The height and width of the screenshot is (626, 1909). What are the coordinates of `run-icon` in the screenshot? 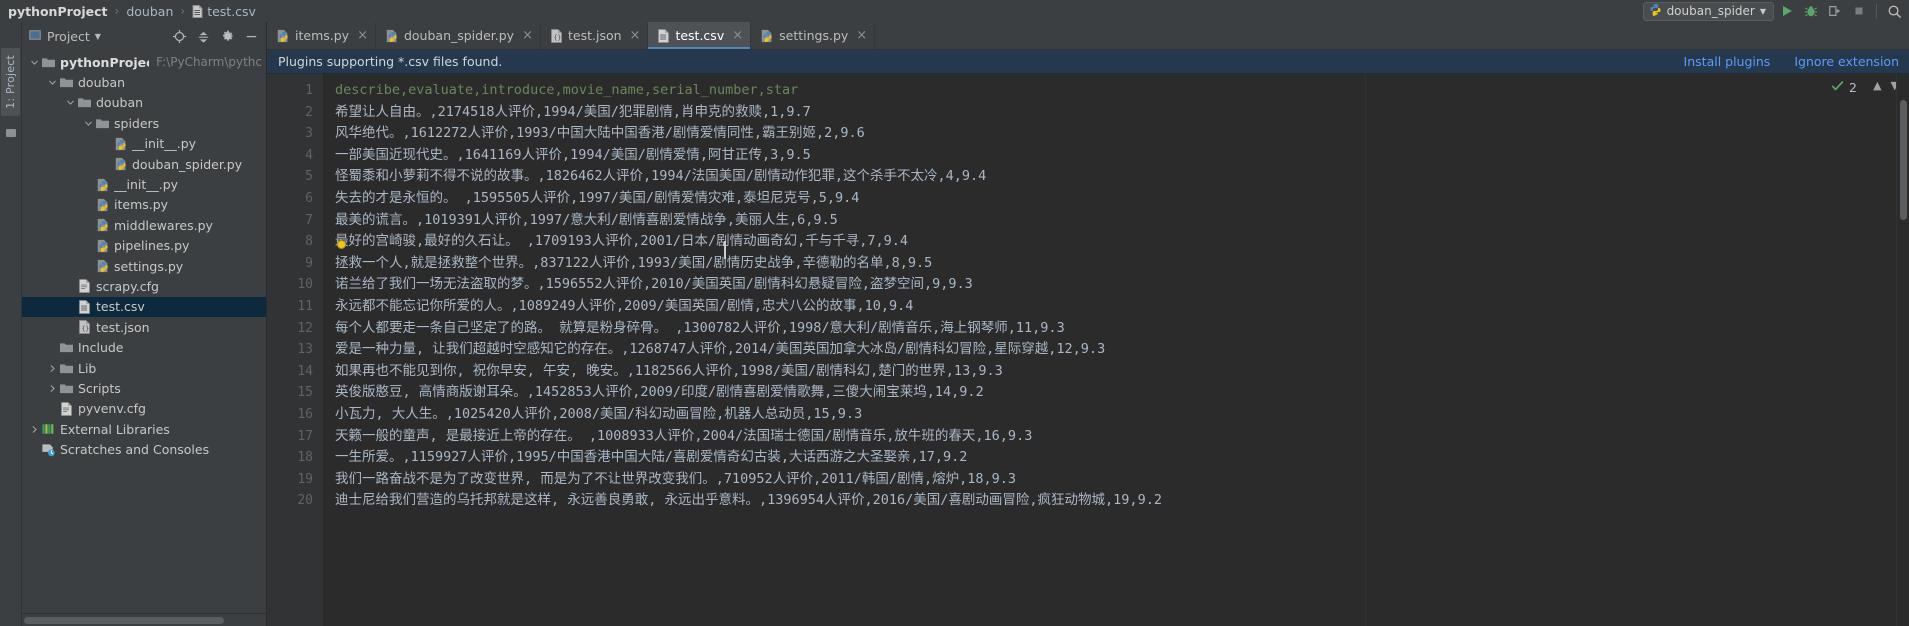 It's located at (1787, 11).